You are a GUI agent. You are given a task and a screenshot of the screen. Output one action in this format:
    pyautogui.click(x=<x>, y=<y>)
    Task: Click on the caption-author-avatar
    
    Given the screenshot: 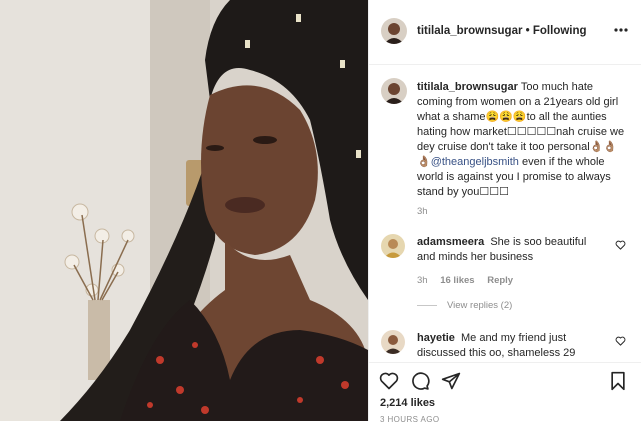 What is the action you would take?
    pyautogui.click(x=394, y=91)
    